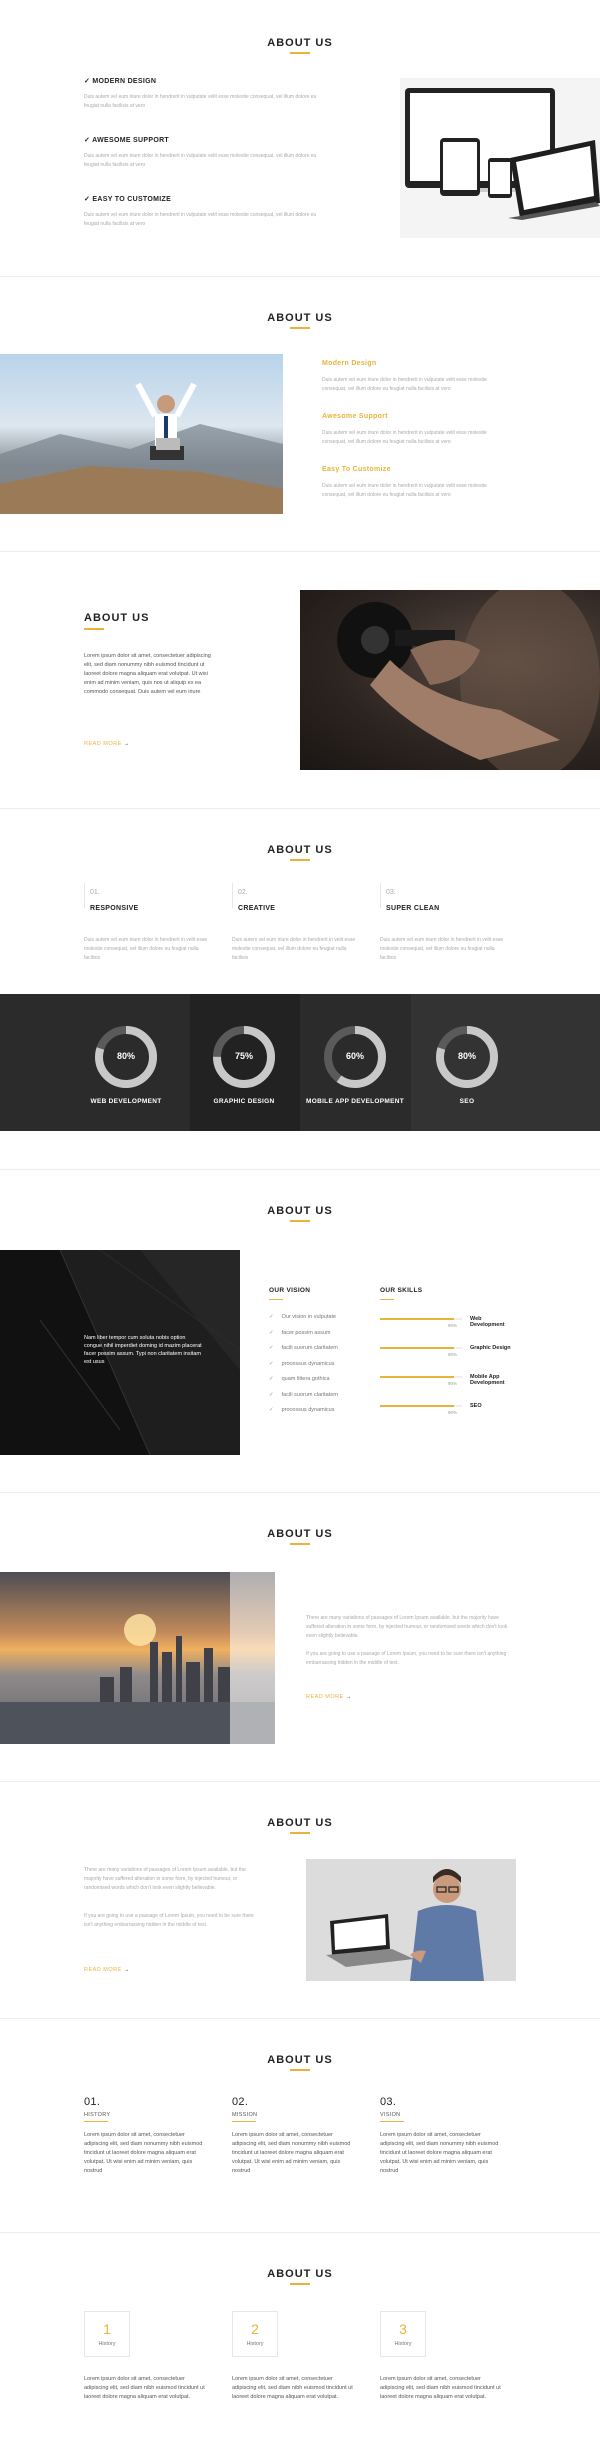 The height and width of the screenshot is (2462, 600). Describe the element at coordinates (300, 2060) in the screenshot. I see `section8-title: ABOUT US` at that location.